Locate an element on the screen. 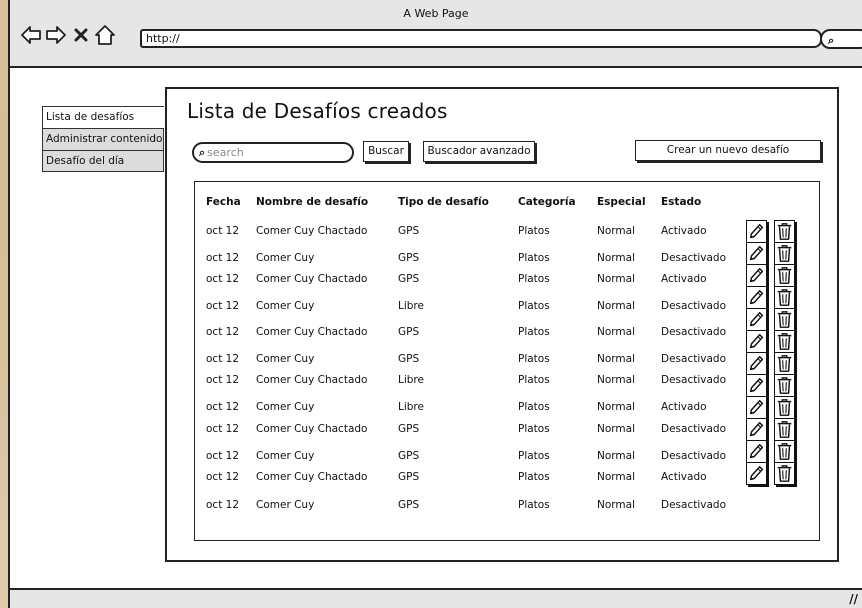 The image size is (862, 608). home-icon is located at coordinates (105, 35).